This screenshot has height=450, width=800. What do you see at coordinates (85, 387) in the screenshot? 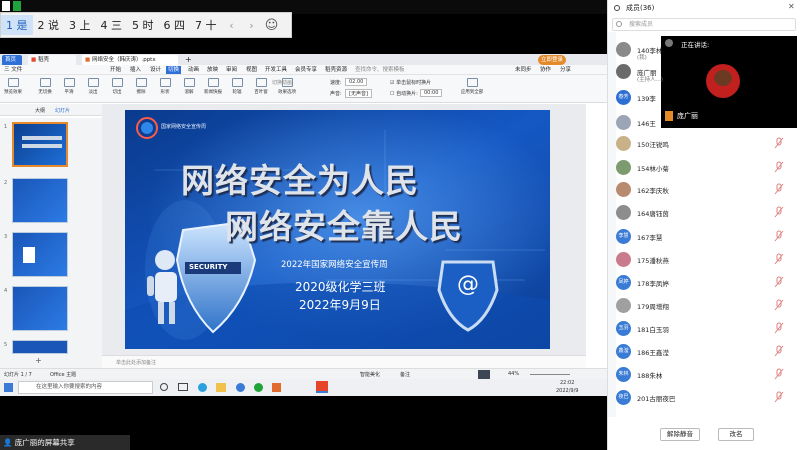
I see `taskbar-search-input: 在这里输入你要搜索的内容` at bounding box center [85, 387].